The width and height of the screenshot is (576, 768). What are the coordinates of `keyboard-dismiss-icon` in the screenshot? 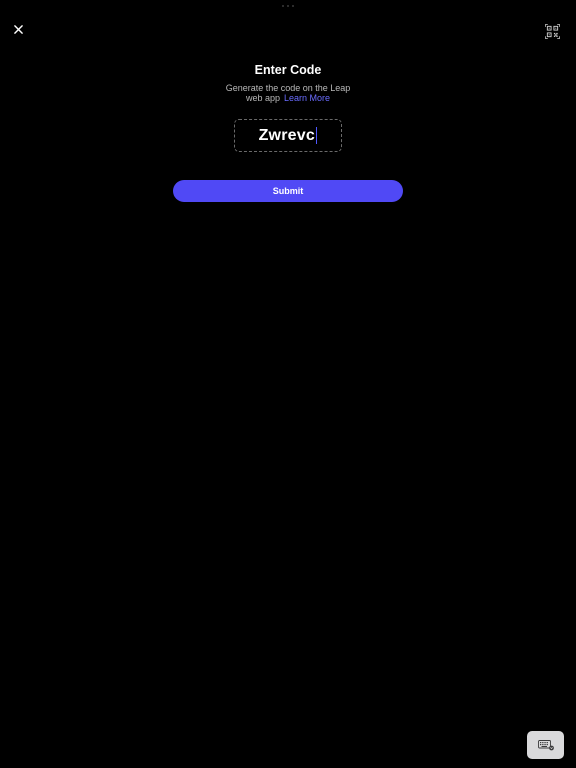 It's located at (545, 744).